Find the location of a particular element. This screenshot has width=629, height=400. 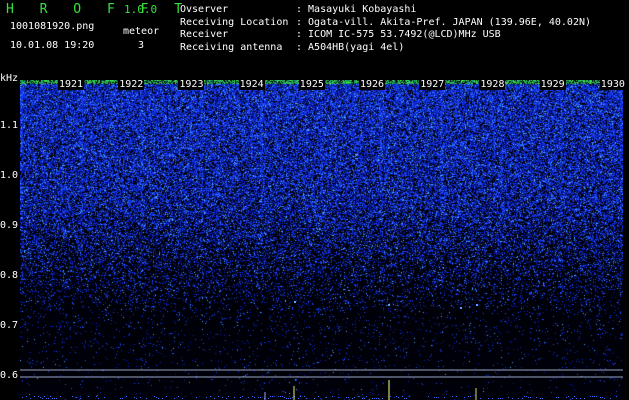

y-axis-tick: 1.0 is located at coordinates (9, 175).